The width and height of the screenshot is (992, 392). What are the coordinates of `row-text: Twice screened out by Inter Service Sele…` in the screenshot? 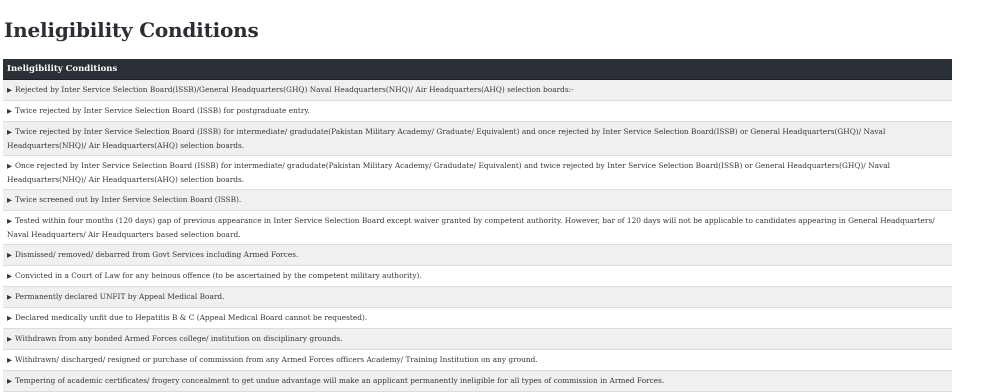 It's located at (128, 199).